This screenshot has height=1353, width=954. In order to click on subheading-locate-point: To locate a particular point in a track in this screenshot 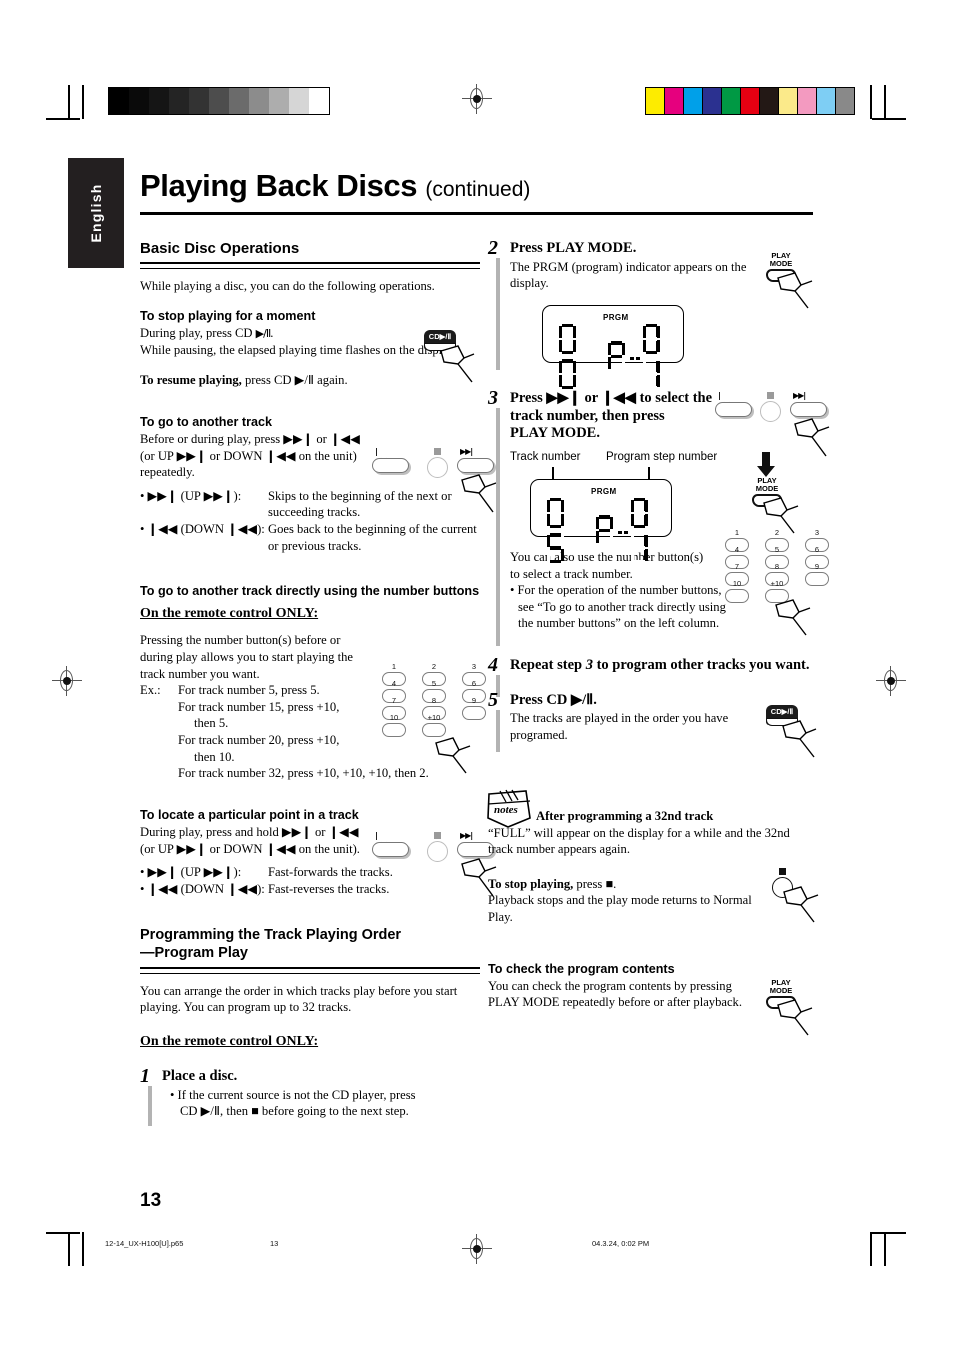, I will do `click(249, 814)`.